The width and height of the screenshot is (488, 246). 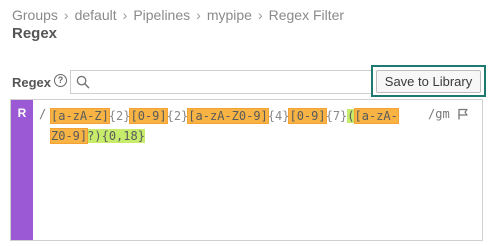 I want to click on breadcrumb-item-default: default, so click(x=96, y=15).